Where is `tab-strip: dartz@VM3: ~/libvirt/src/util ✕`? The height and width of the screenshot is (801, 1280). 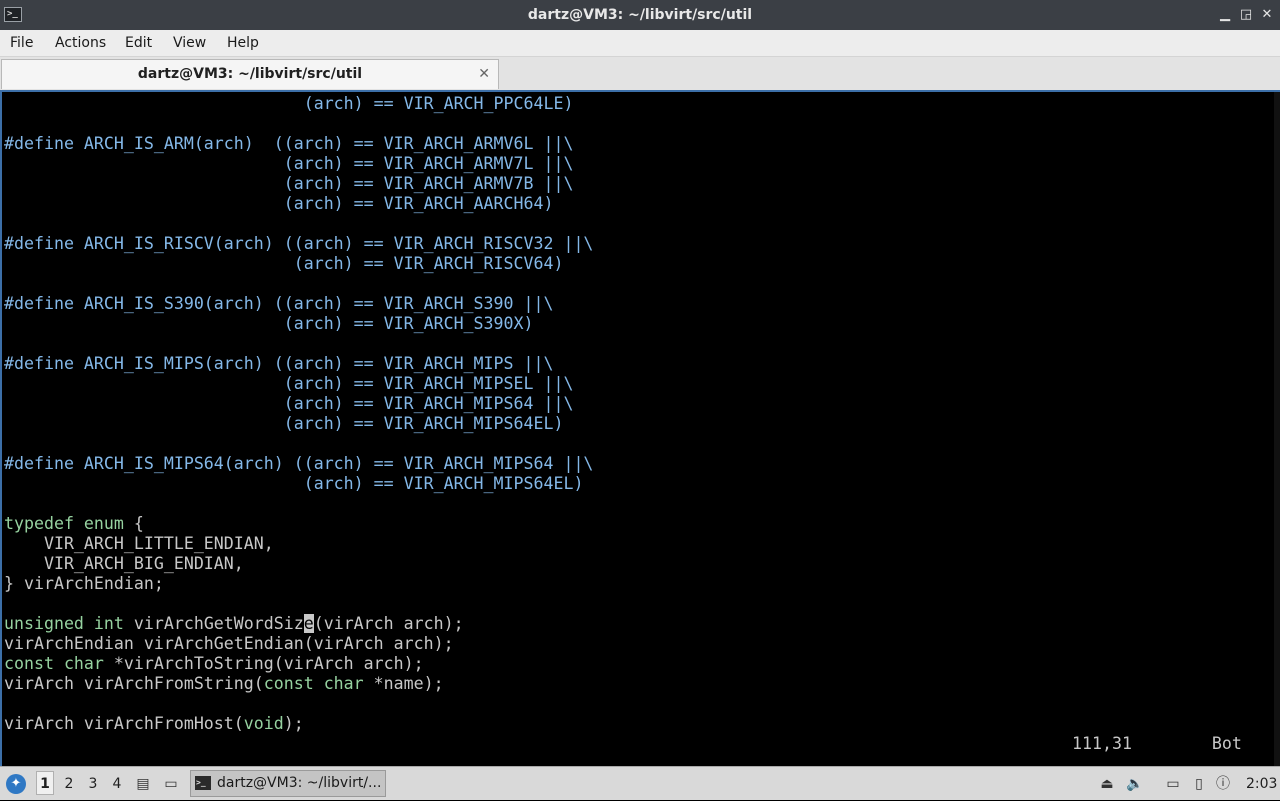 tab-strip: dartz@VM3: ~/libvirt/src/util ✕ is located at coordinates (640, 73).